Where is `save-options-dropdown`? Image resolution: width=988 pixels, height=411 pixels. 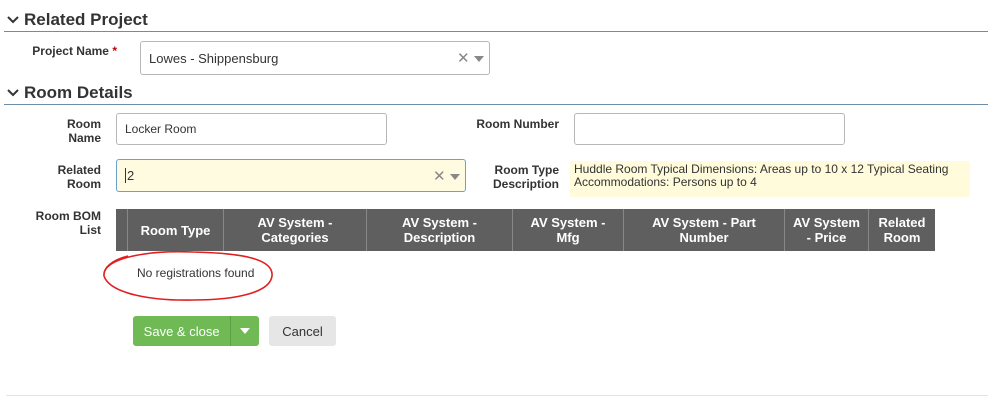
save-options-dropdown is located at coordinates (244, 331).